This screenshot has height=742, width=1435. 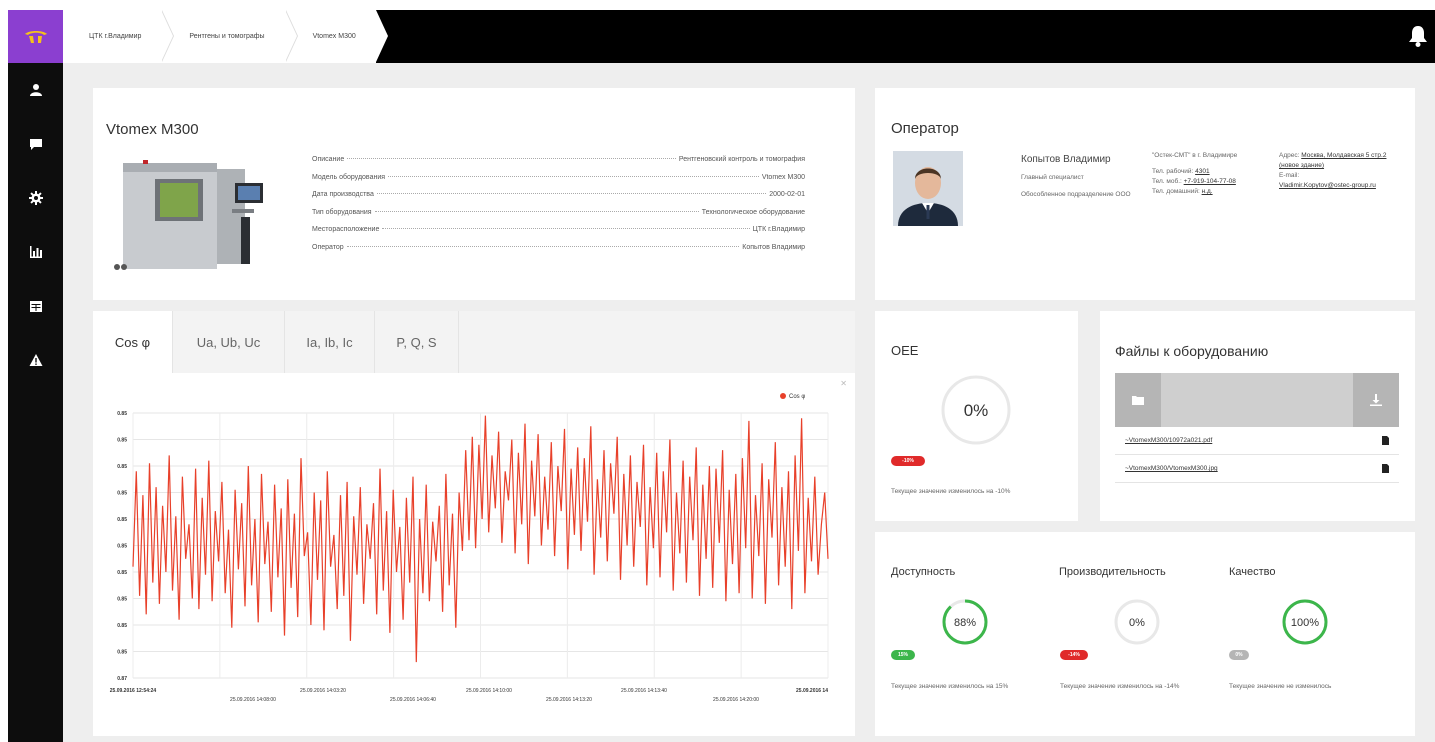 What do you see at coordinates (229, 36) in the screenshot?
I see `breadcrumb-item: Рентгены и томографы` at bounding box center [229, 36].